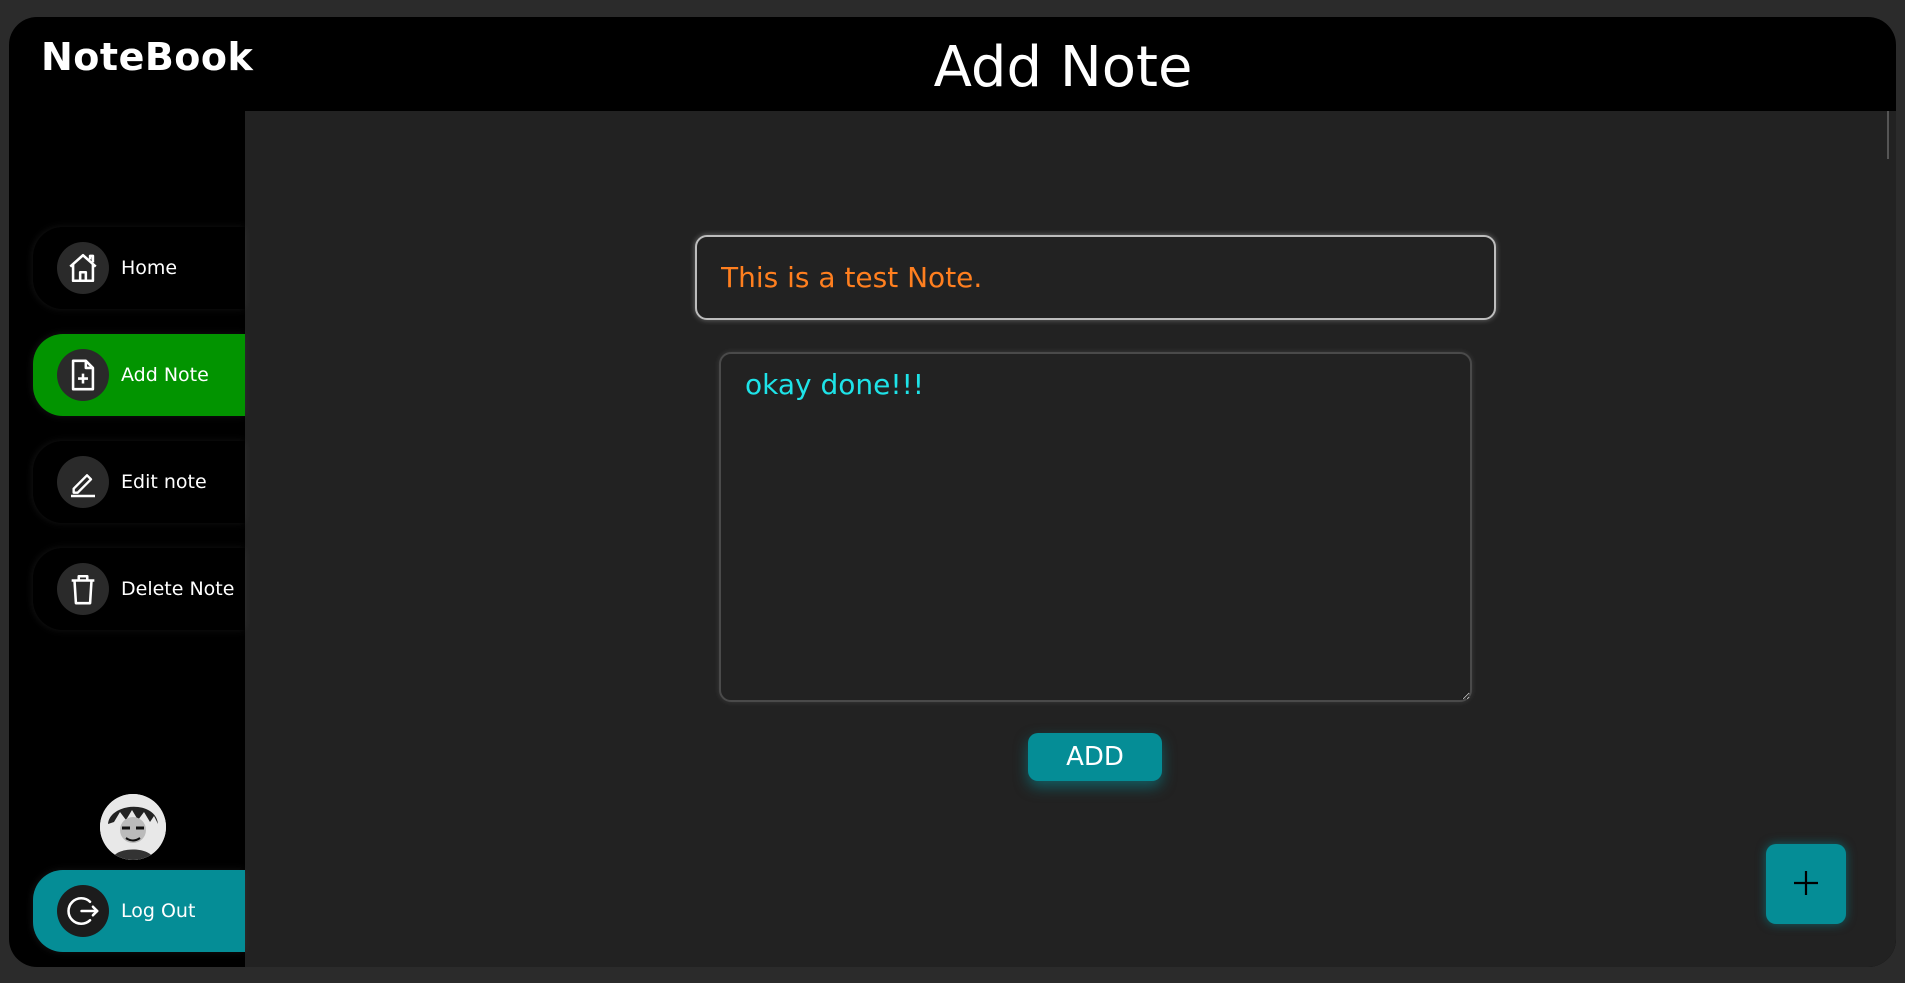 Image resolution: width=1905 pixels, height=983 pixels. What do you see at coordinates (158, 911) in the screenshot?
I see `logout-label: Log Out` at bounding box center [158, 911].